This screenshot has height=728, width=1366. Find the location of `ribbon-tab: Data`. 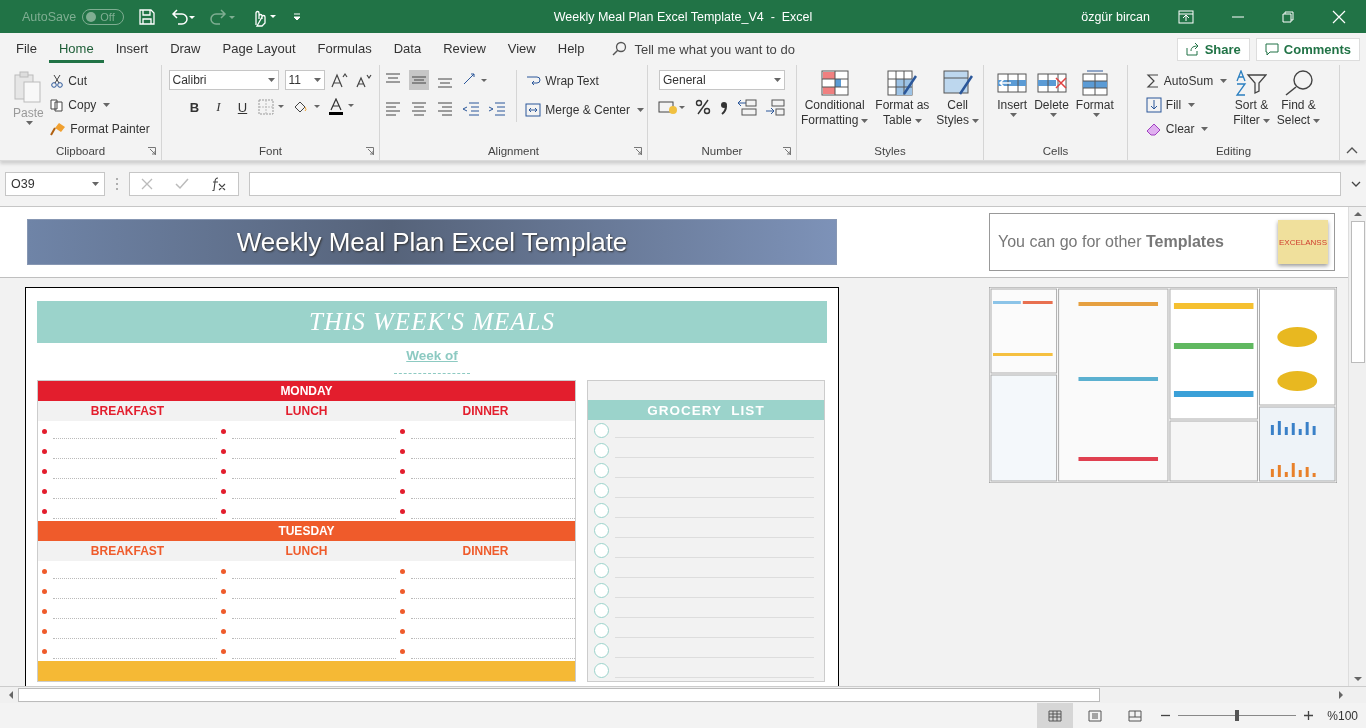

ribbon-tab: Data is located at coordinates (407, 49).